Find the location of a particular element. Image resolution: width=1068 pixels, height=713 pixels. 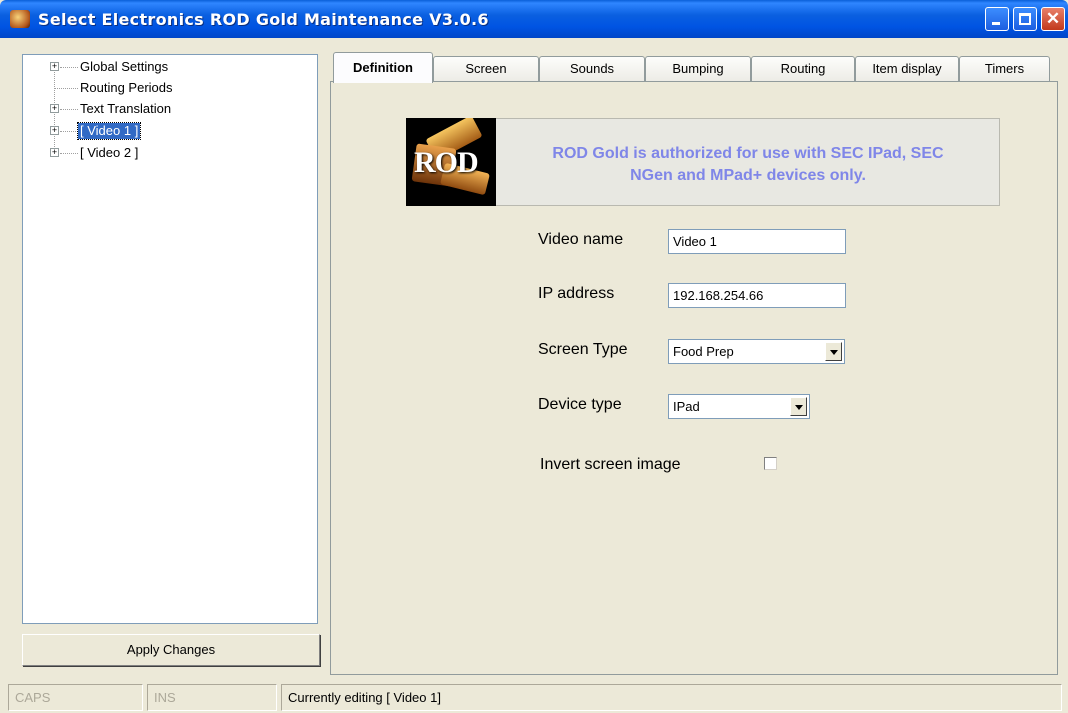

minimize-button is located at coordinates (997, 19).